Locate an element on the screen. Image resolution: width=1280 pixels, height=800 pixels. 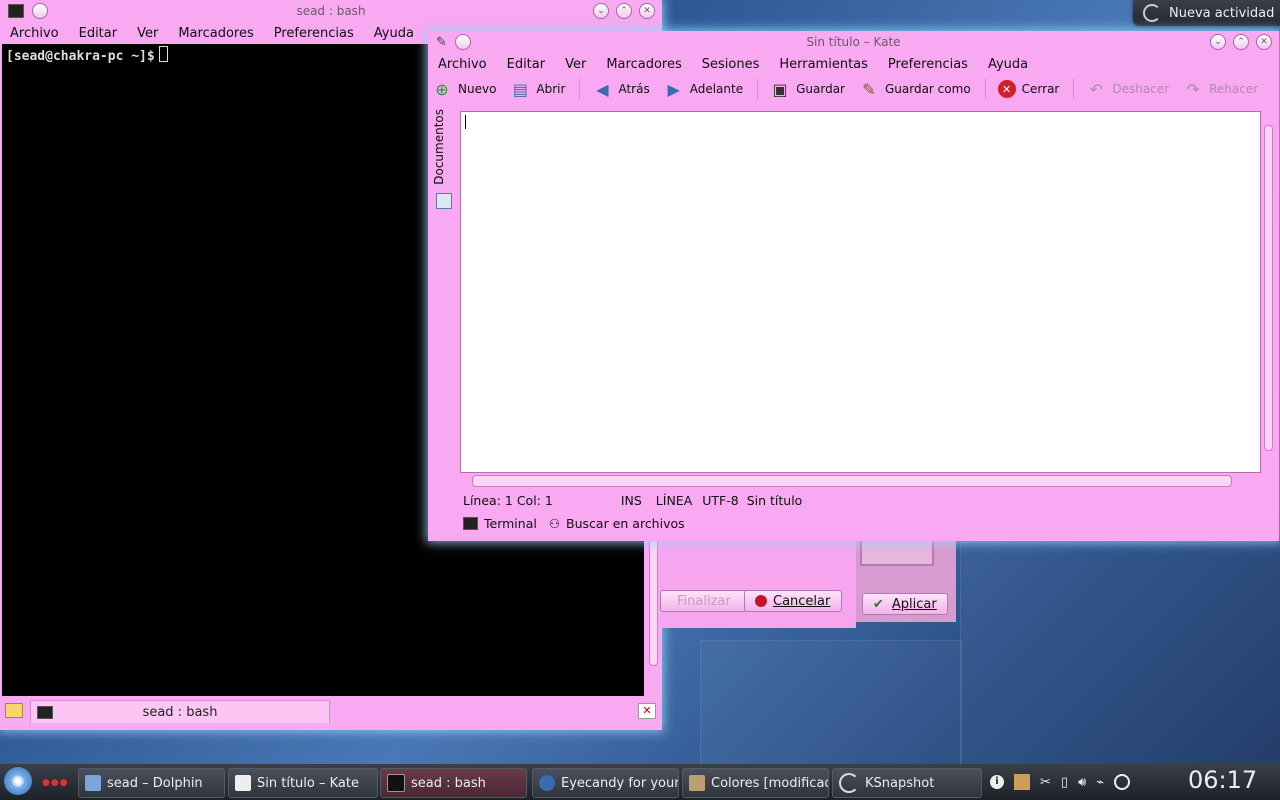
volume-icon: 🔊︎ is located at coordinates (1082, 782).